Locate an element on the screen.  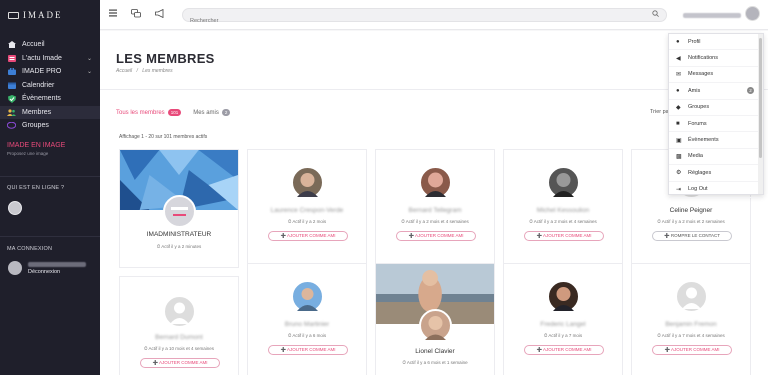
tab-my-friends: Mes amis 2 is located at coordinates (212, 112).